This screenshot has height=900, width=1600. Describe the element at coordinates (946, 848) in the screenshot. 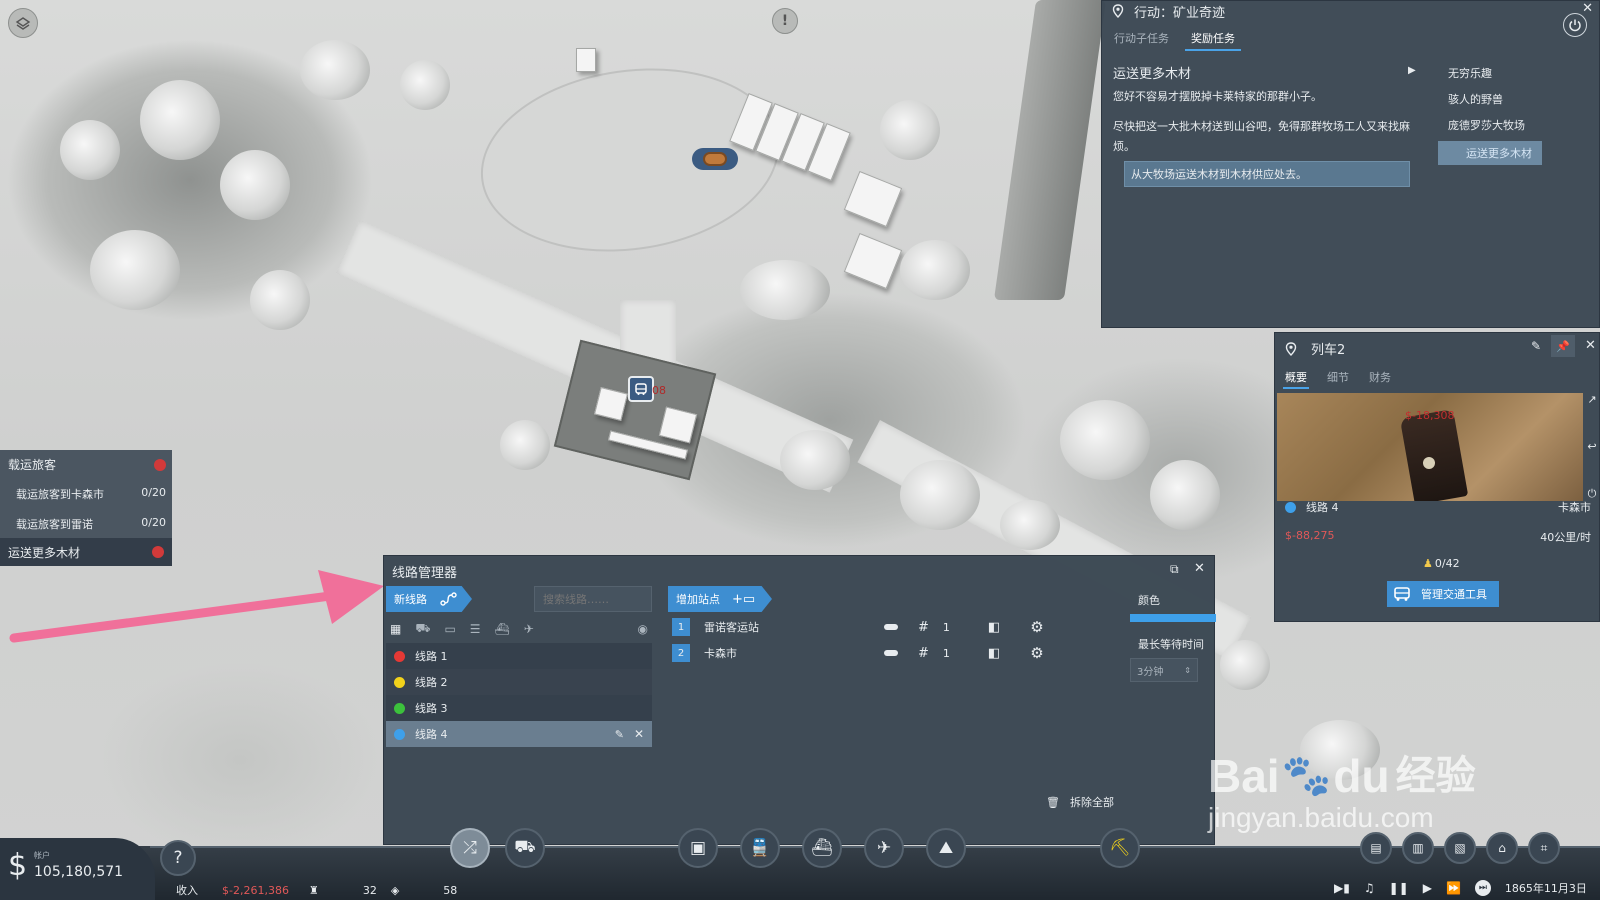

I see `terrain-tool-button: ⛰` at that location.